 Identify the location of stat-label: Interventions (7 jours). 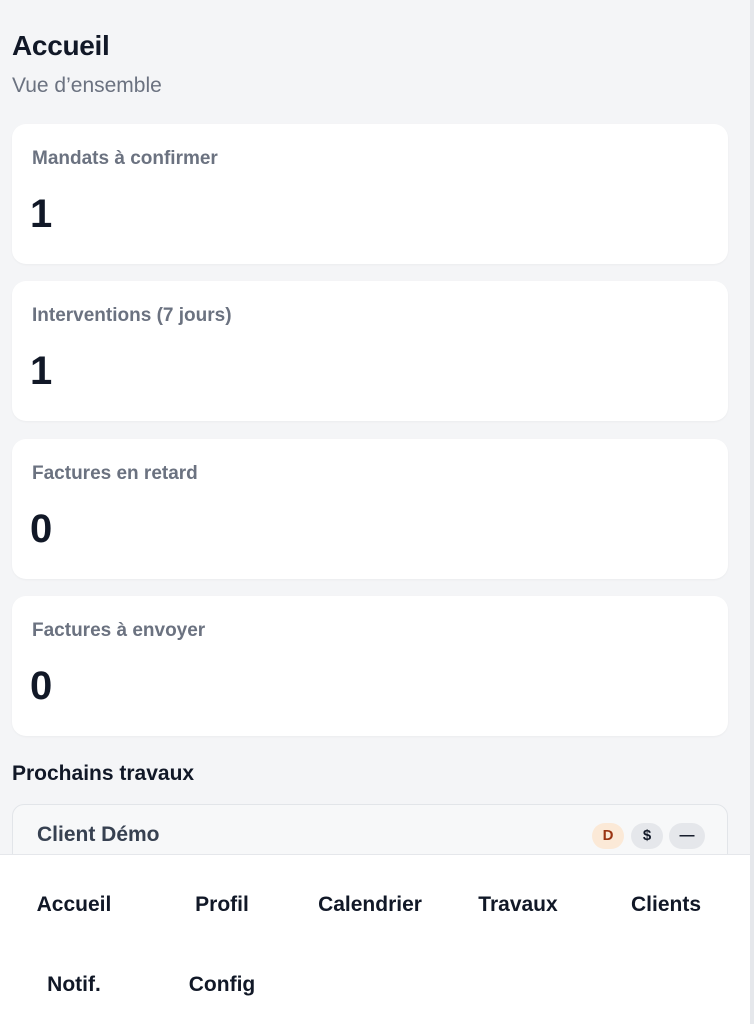
(132, 315).